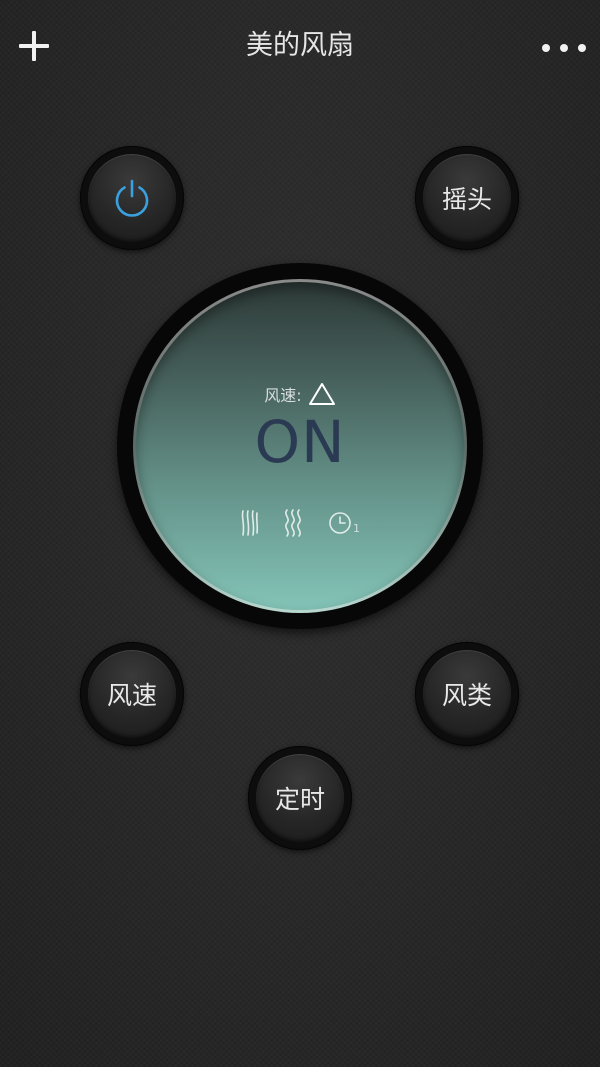  I want to click on wind-type-button-label: 风类, so click(467, 694).